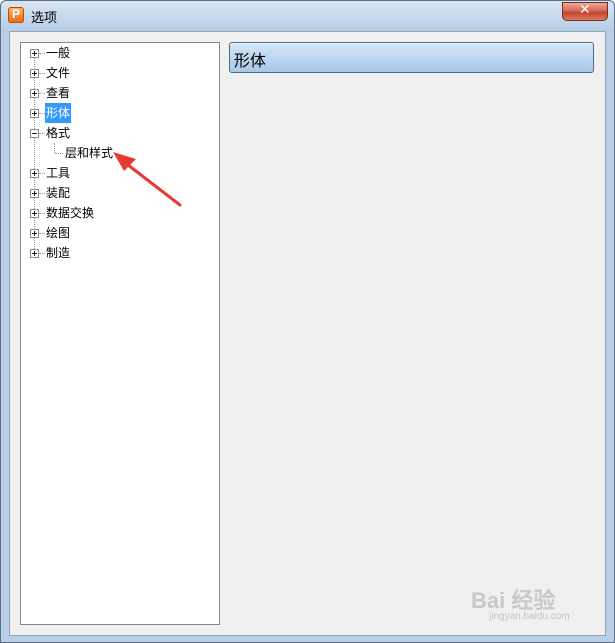 This screenshot has width=615, height=643. I want to click on tree-item-tools: 工具, so click(120, 173).